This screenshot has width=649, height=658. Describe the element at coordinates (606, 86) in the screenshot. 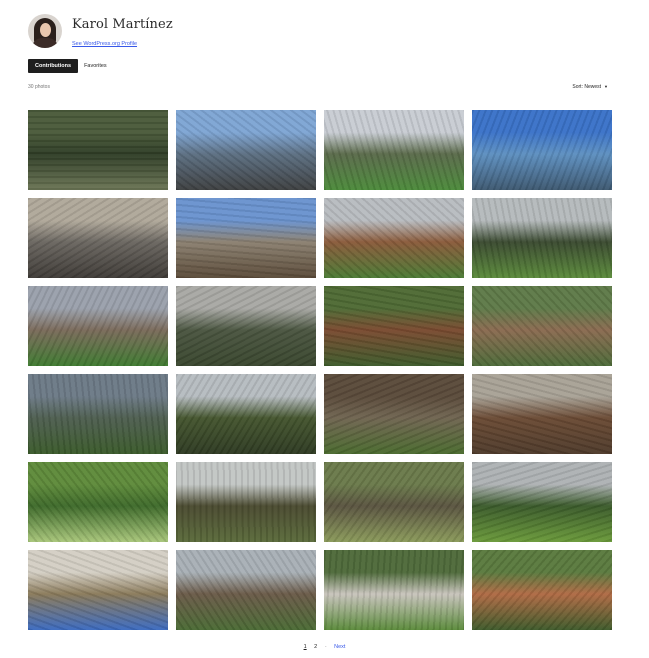

I see `chevron-down-icon: ▼` at that location.